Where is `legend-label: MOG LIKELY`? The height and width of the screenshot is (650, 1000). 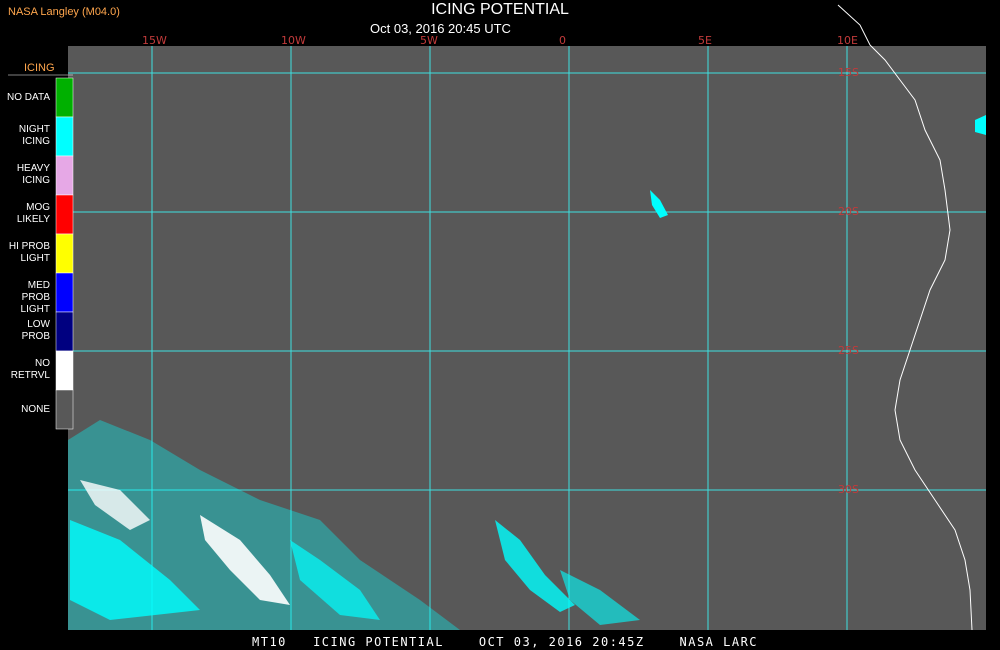
legend-label: MOG LIKELY is located at coordinates (33, 213).